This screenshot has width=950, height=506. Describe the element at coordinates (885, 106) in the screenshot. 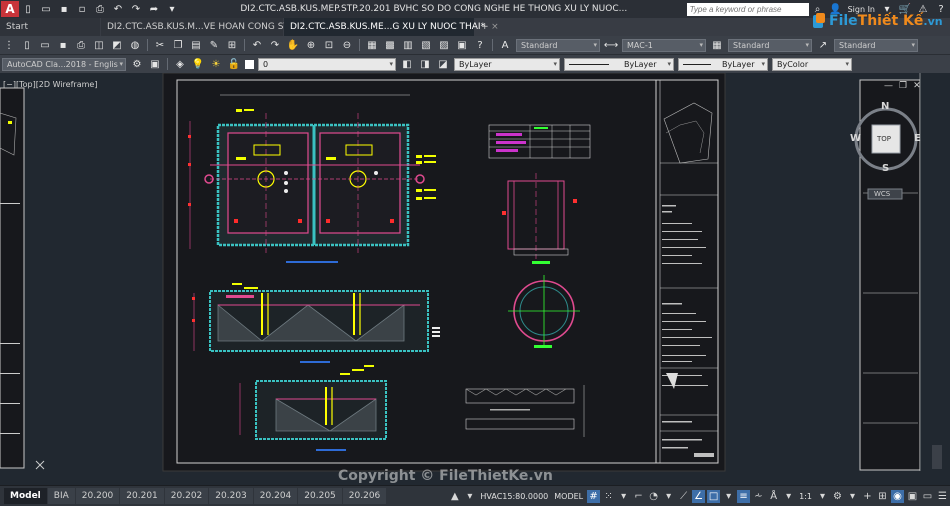

I see `compass-north: N` at that location.